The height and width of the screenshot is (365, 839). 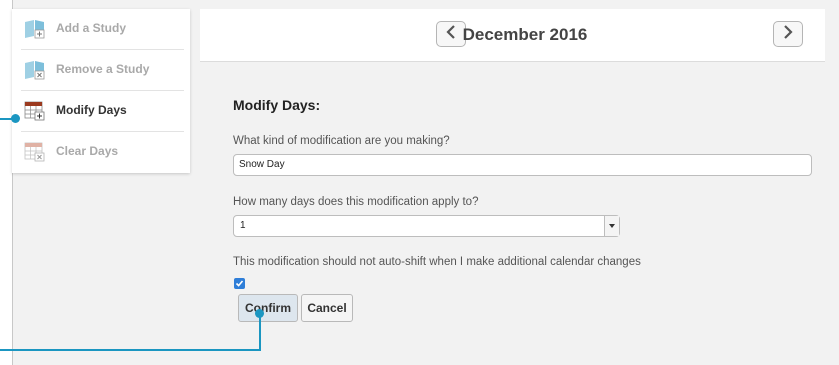 I want to click on calendar-add-icon, so click(x=35, y=111).